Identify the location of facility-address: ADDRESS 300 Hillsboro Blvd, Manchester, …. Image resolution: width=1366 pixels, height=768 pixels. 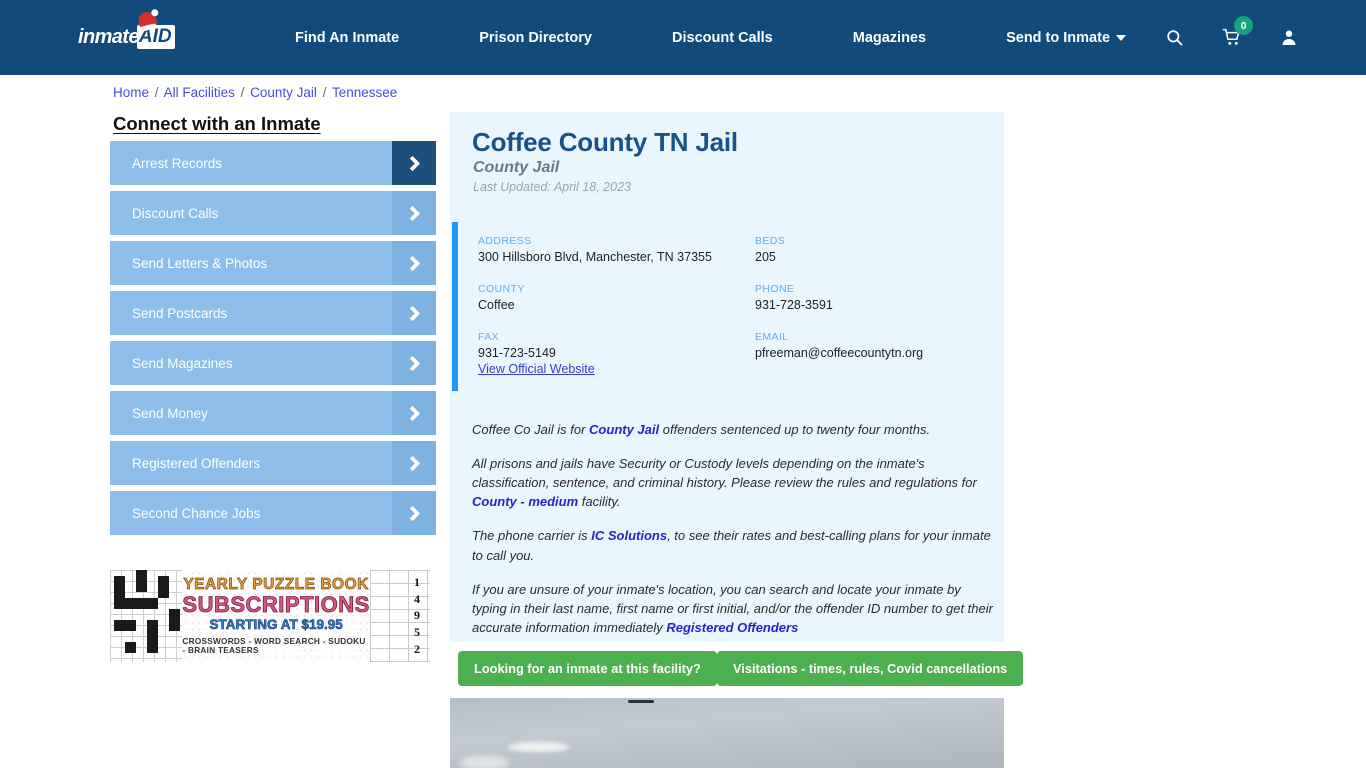
(616, 249).